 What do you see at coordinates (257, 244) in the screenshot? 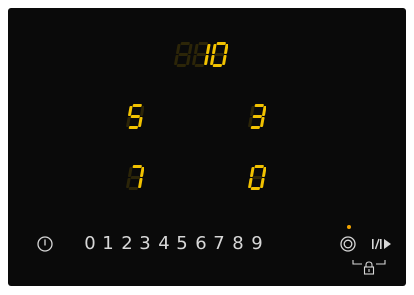
I see `power-level-key-9: 9` at bounding box center [257, 244].